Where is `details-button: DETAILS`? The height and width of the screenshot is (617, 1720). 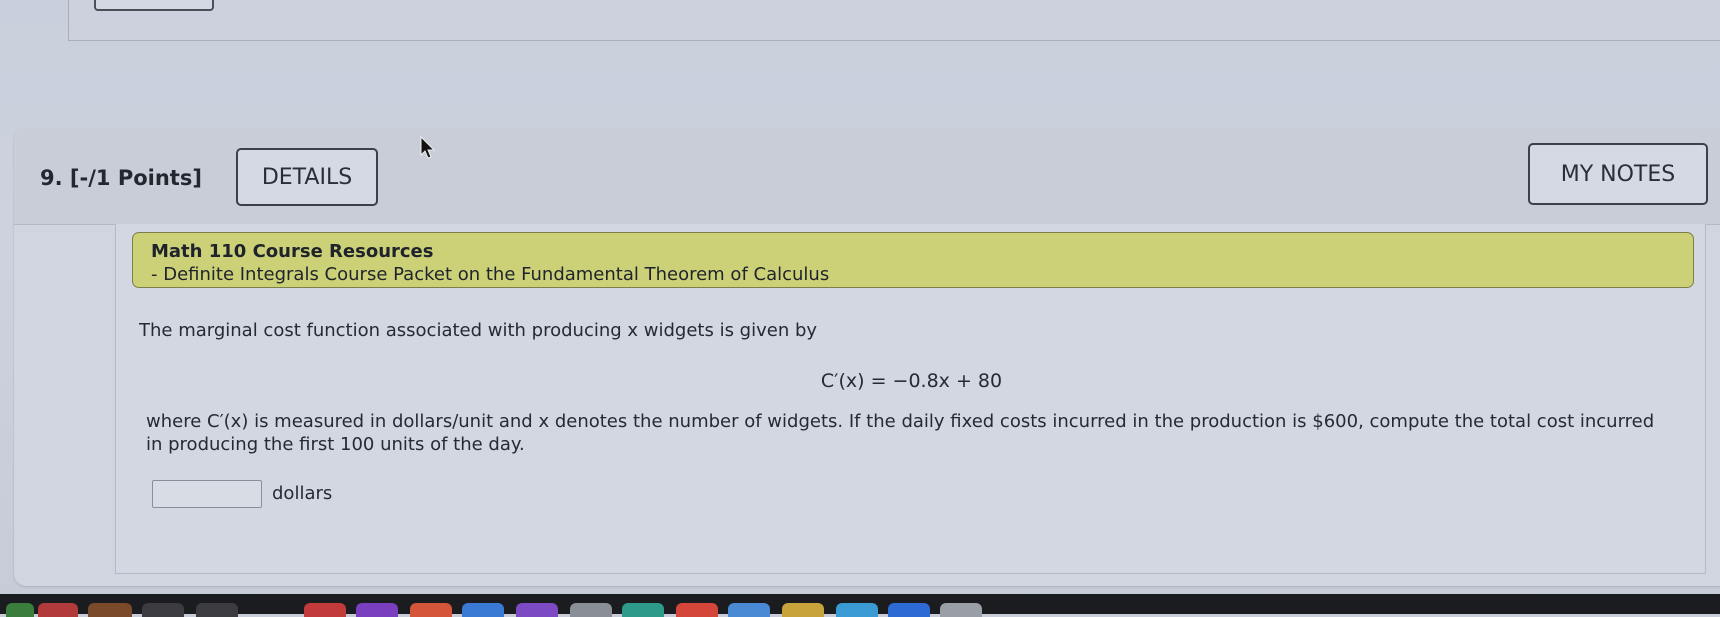 details-button: DETAILS is located at coordinates (307, 177).